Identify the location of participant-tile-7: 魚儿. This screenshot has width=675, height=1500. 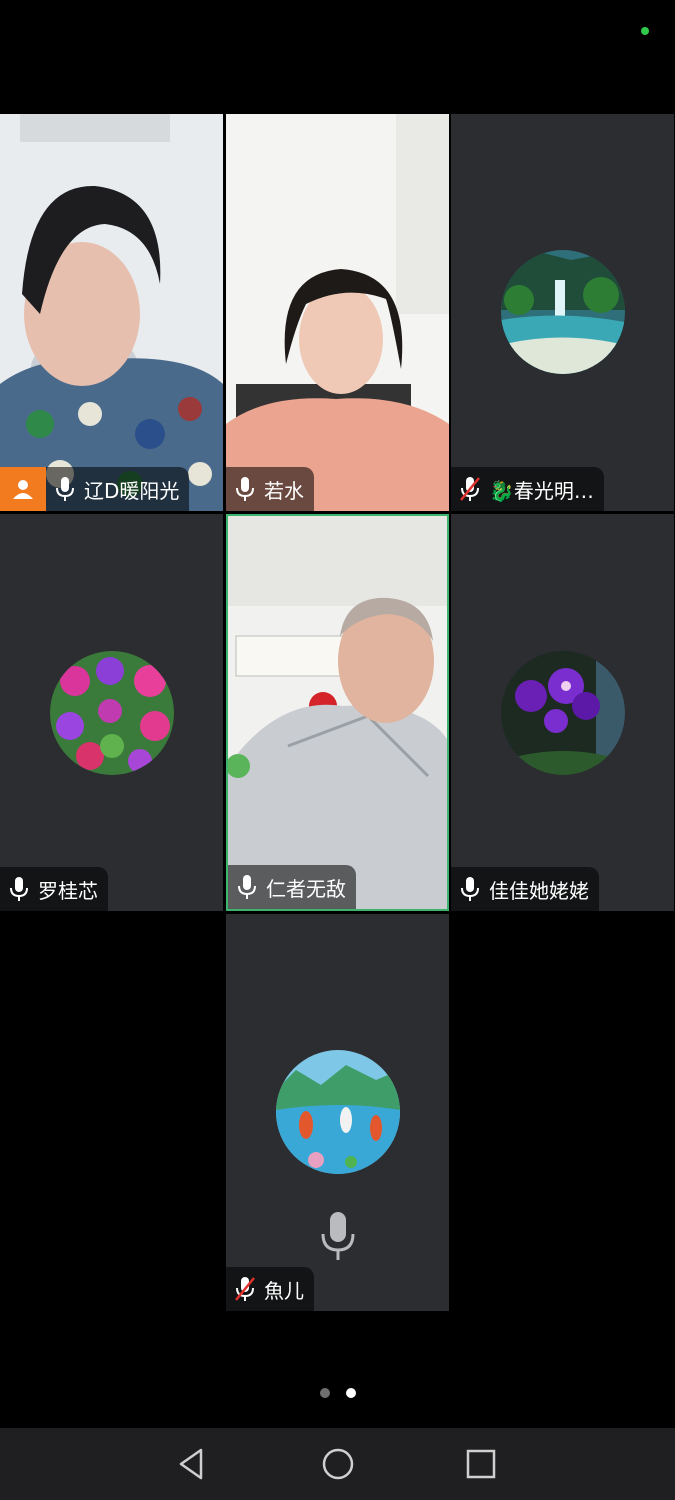
(337, 1112).